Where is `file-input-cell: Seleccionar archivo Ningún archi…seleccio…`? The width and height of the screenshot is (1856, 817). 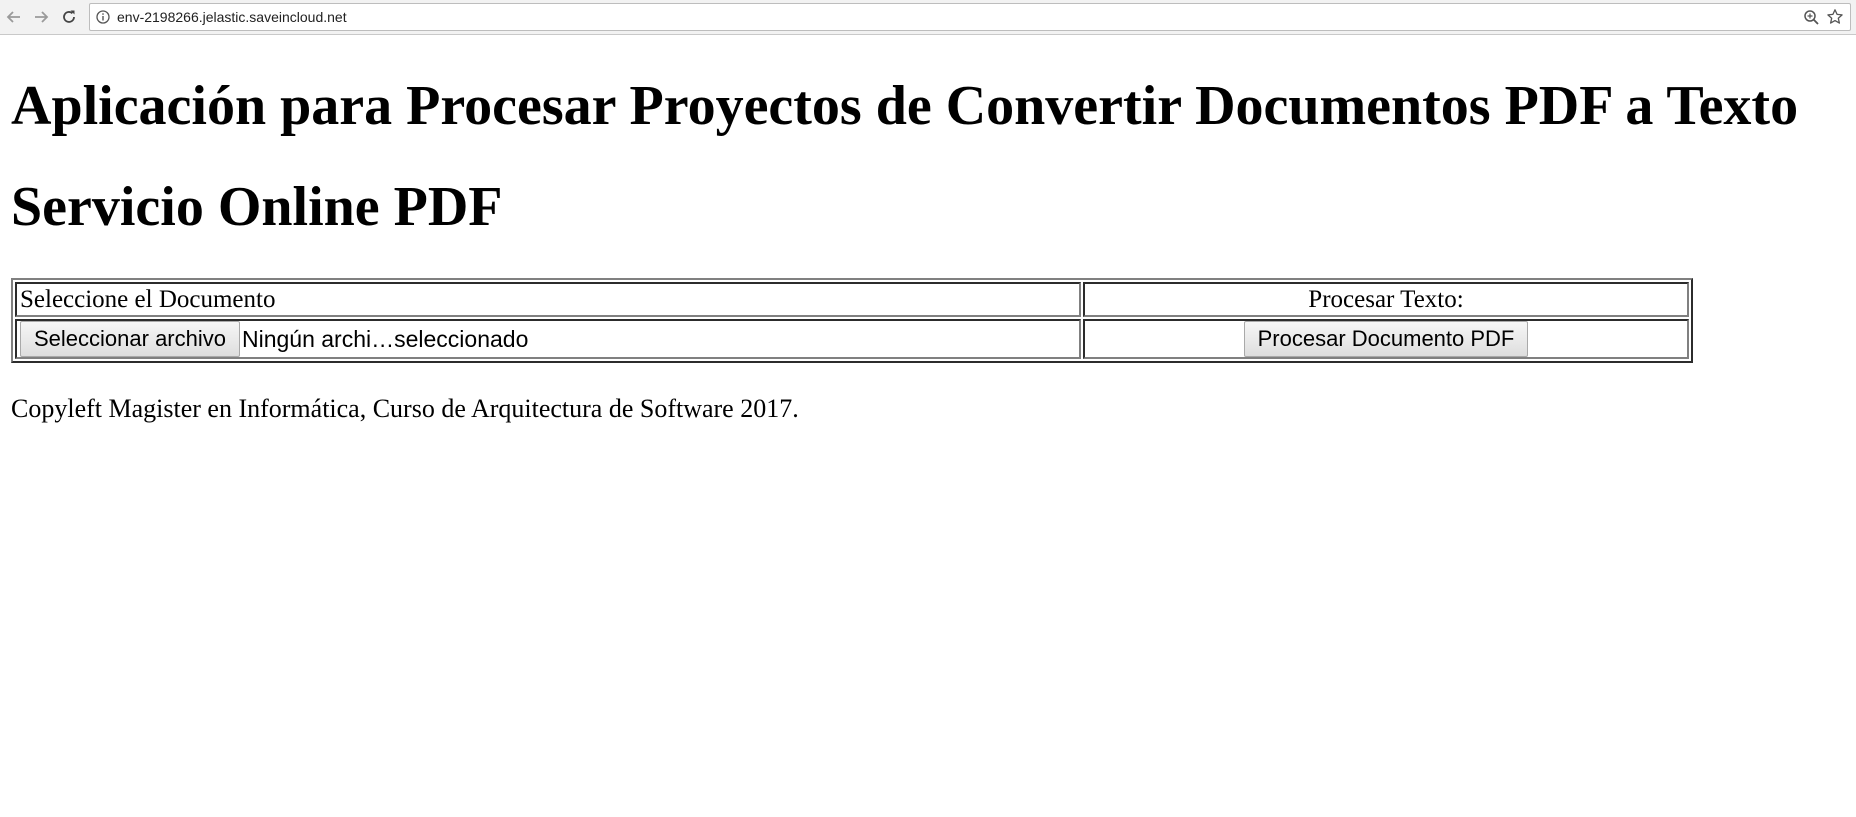 file-input-cell: Seleccionar archivo Ningún archi…seleccio… is located at coordinates (548, 339).